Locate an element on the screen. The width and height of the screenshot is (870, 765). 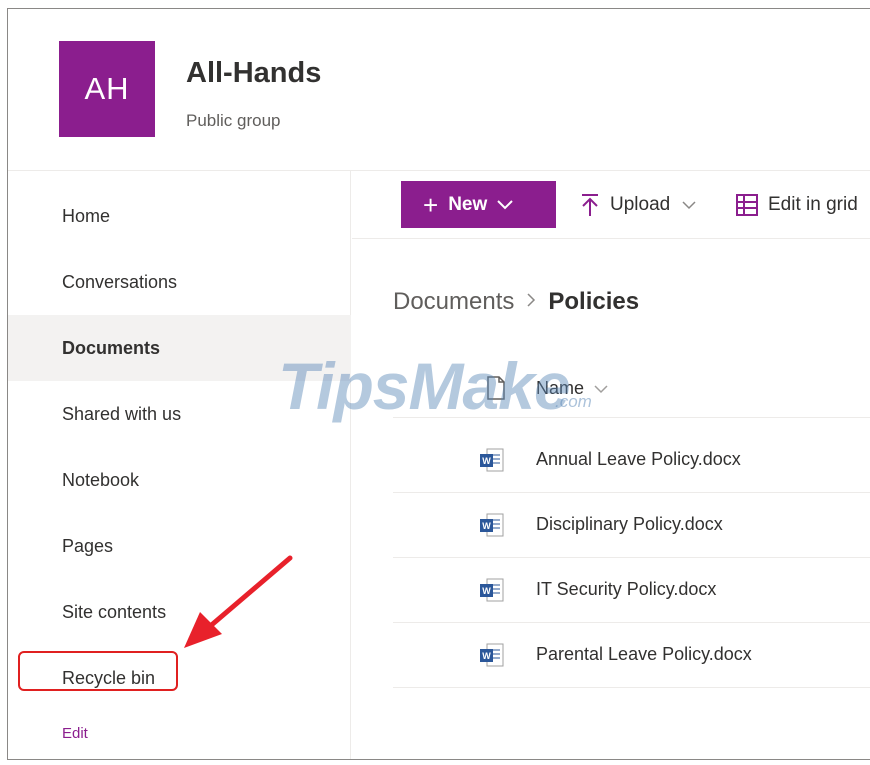
new-button: + New is located at coordinates (478, 204).